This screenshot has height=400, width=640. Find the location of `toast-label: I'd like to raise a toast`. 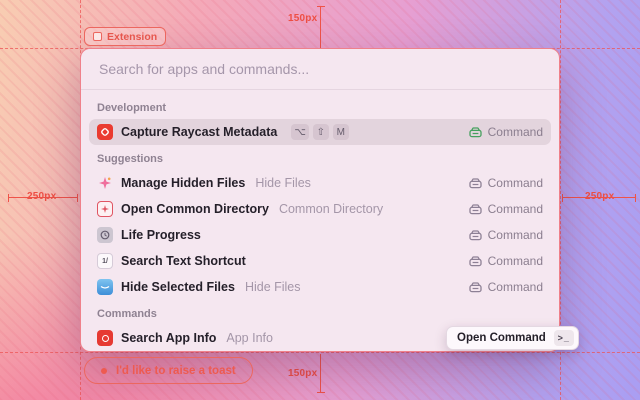

toast-label: I'd like to raise a toast is located at coordinates (176, 370).